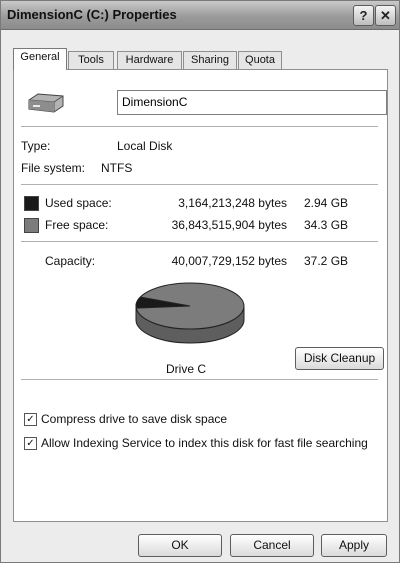  Describe the element at coordinates (339, 358) in the screenshot. I see `disk-cleanup-button: Disk Cleanup` at that location.